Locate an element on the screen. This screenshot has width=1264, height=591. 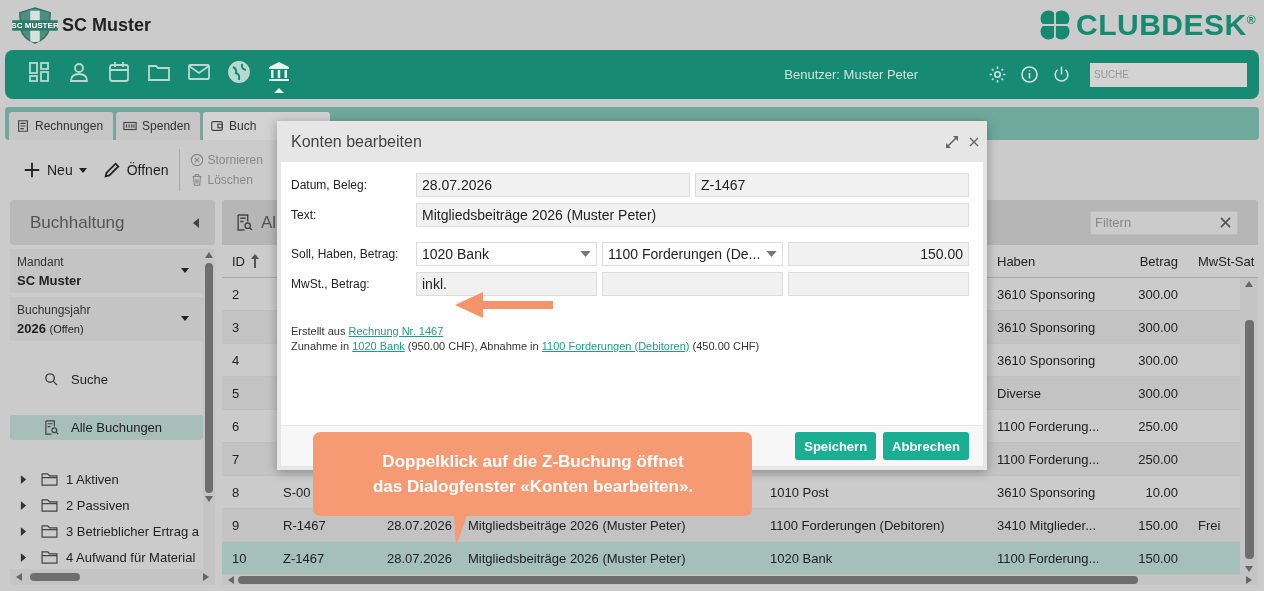
plus-icon is located at coordinates (32, 170).